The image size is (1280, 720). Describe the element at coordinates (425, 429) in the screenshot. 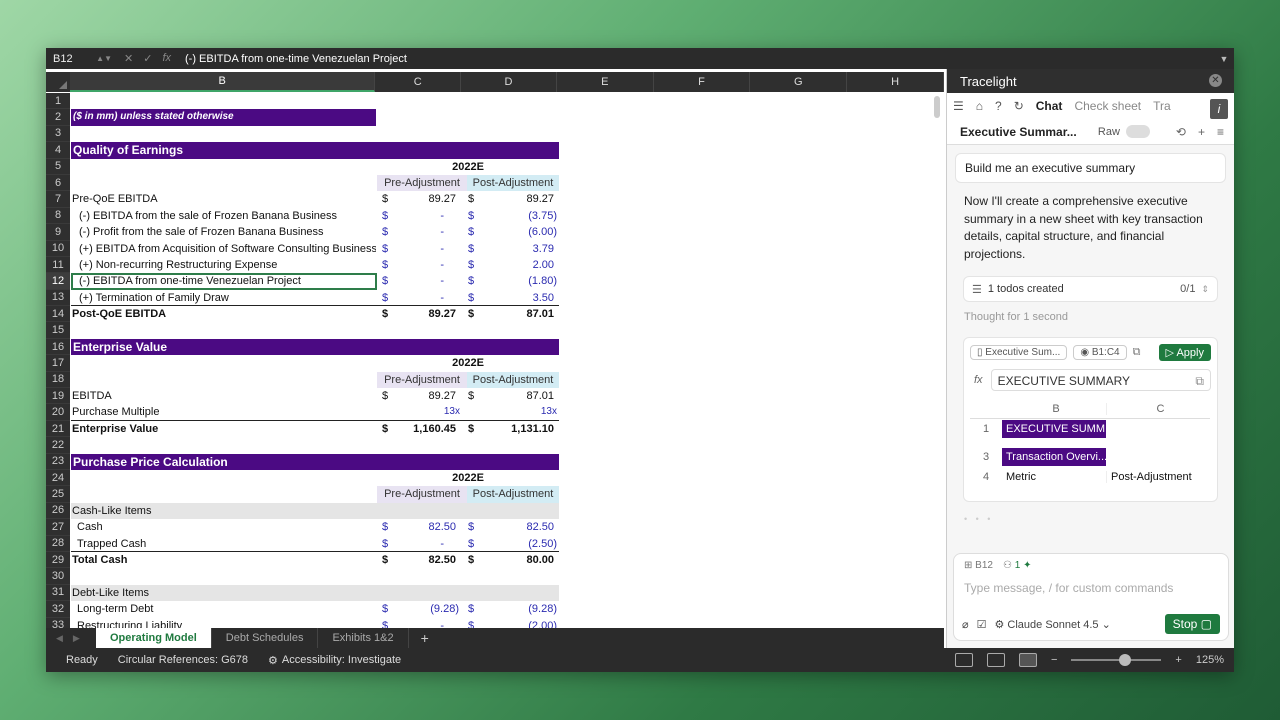

I see `pre-value: 1,160.45` at that location.